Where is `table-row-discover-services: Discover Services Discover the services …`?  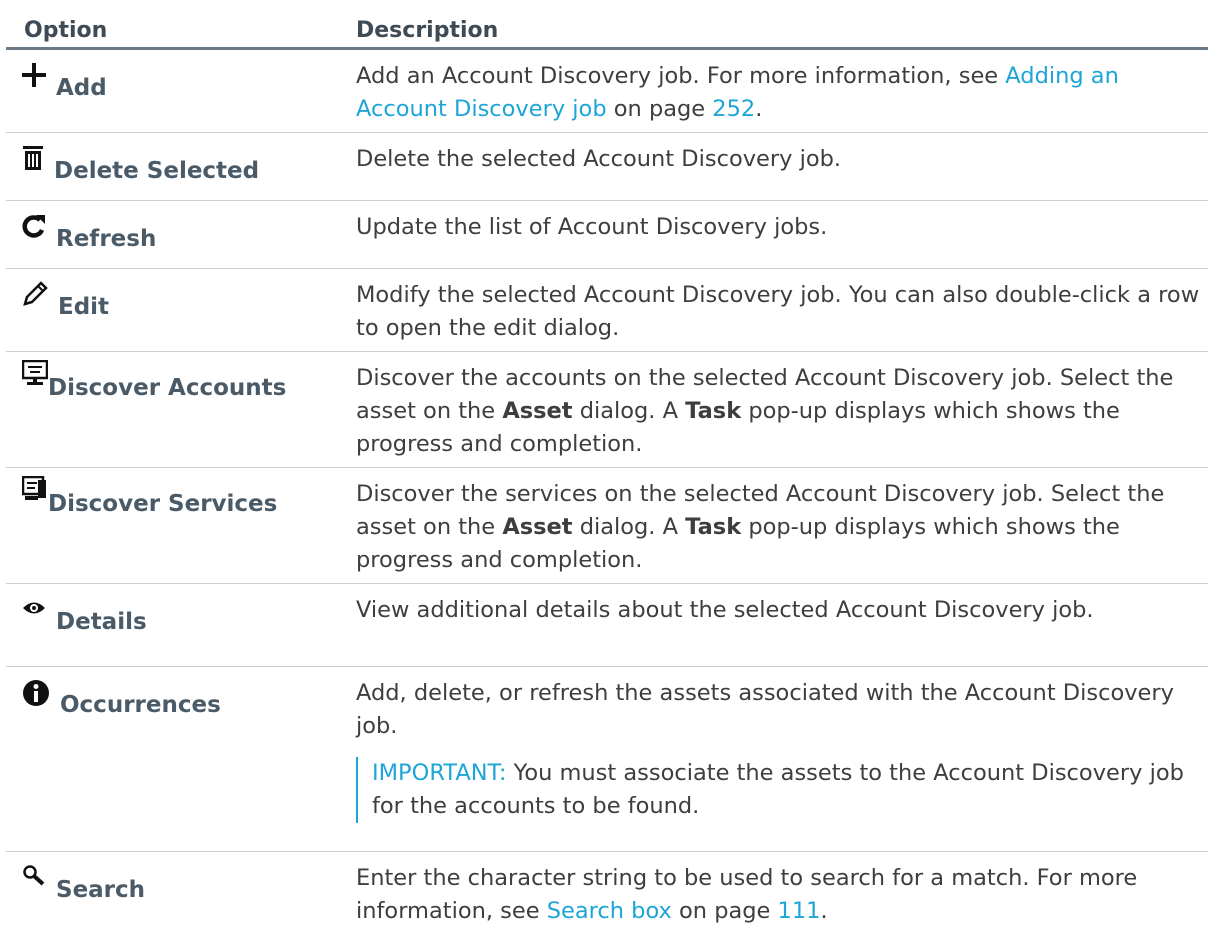
table-row-discover-services: Discover Services Discover the services … is located at coordinates (607, 526).